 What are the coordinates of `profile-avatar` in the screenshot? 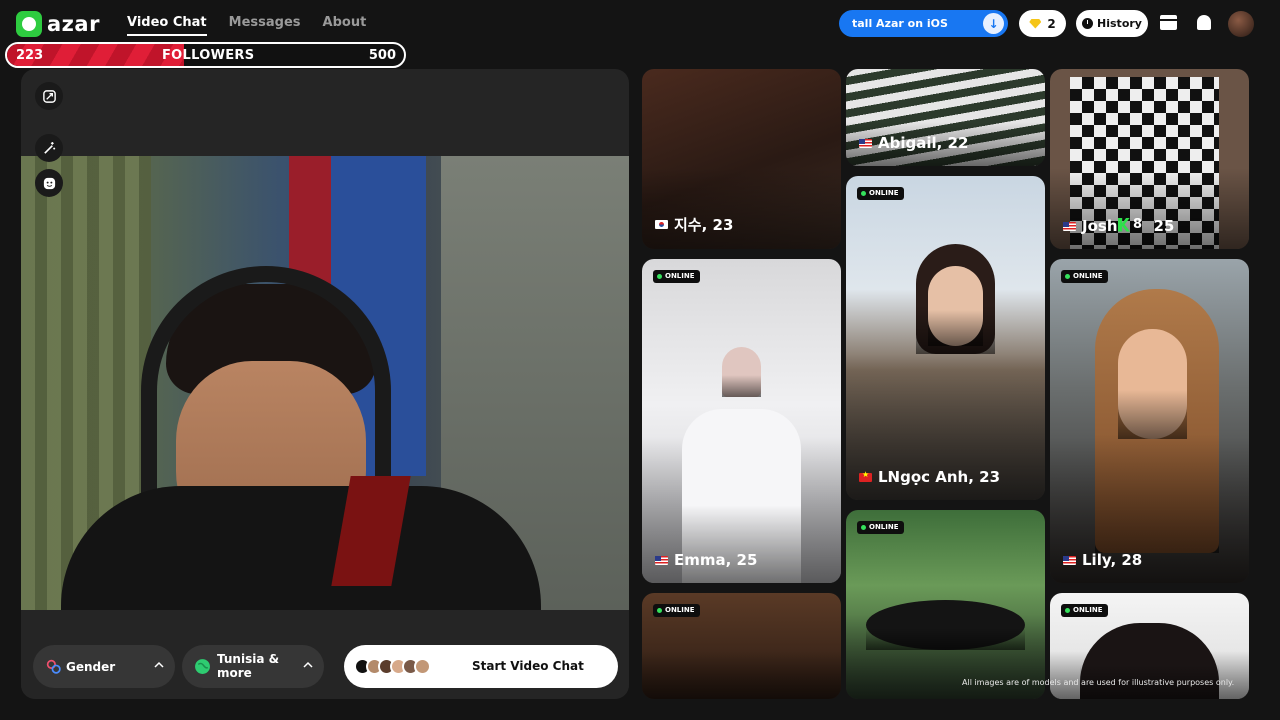 It's located at (1241, 24).